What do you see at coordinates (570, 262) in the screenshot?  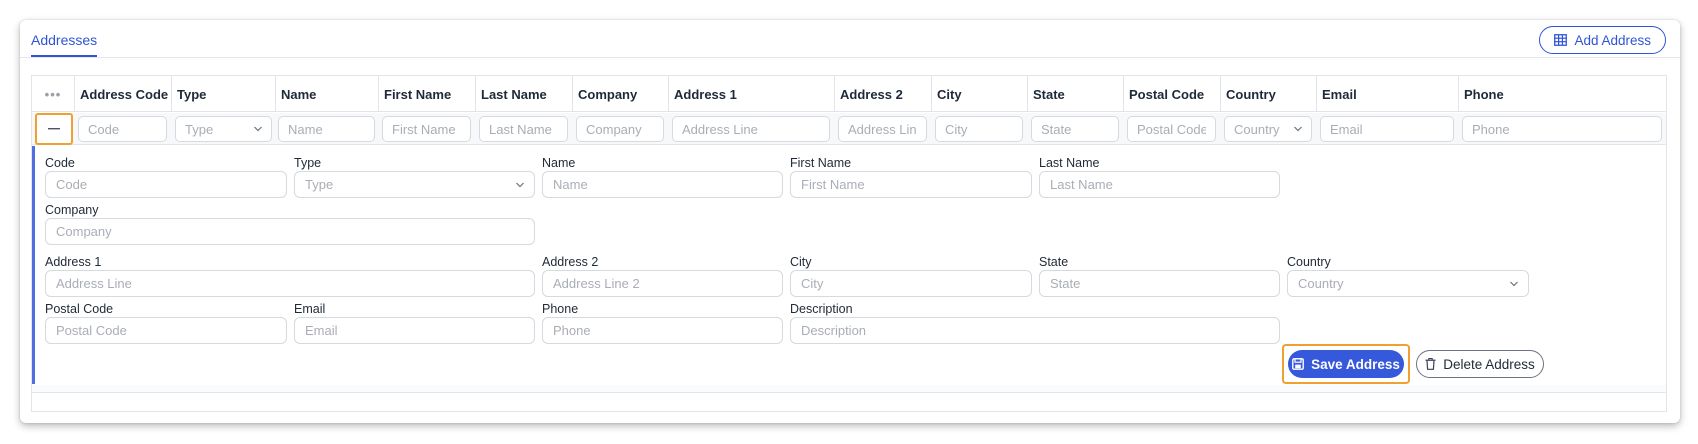 I see `address-2-label: Address 2` at bounding box center [570, 262].